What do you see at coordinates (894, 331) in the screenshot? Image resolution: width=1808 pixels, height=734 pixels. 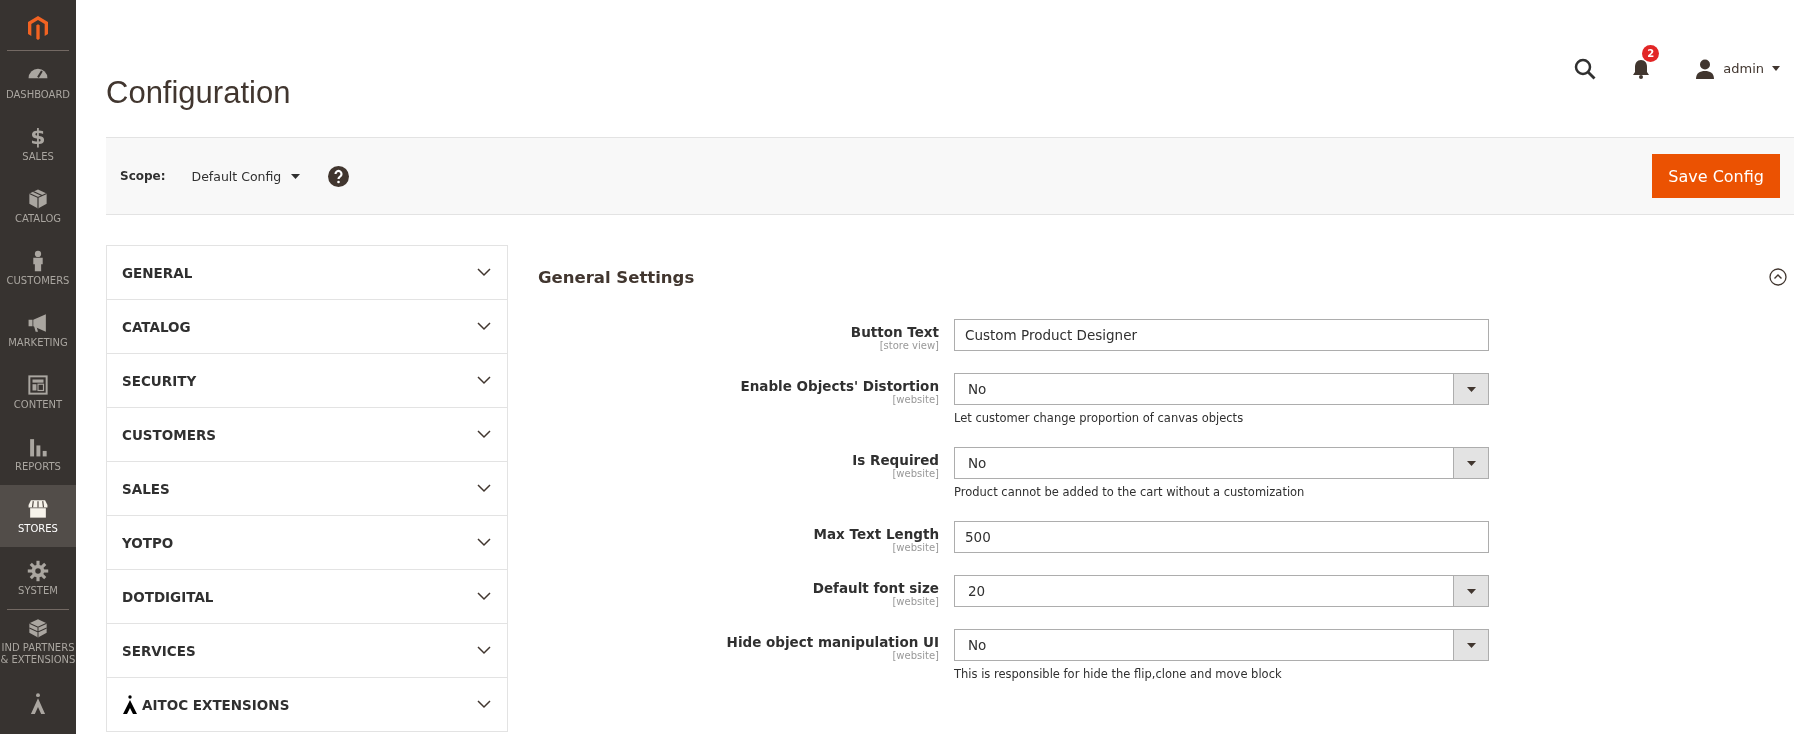 I see `field-label: Button Text` at bounding box center [894, 331].